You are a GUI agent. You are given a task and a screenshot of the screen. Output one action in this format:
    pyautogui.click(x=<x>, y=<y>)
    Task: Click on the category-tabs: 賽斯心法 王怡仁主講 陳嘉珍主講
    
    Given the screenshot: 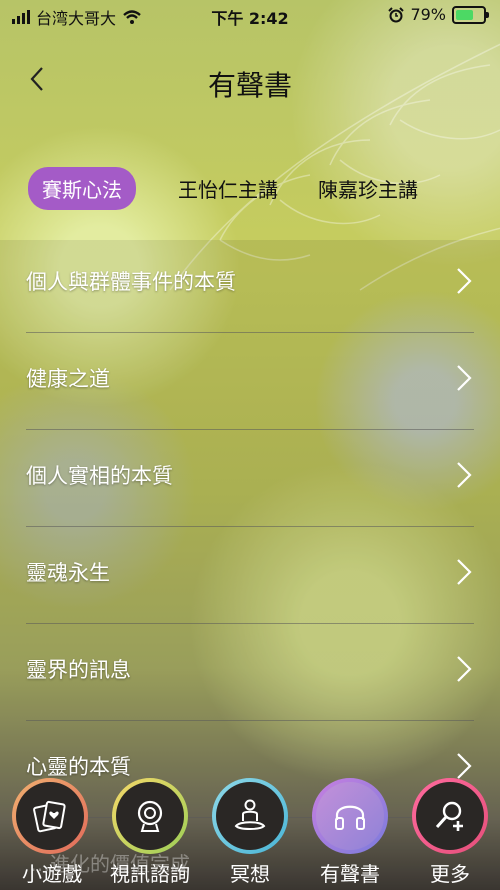 What is the action you would take?
    pyautogui.click(x=264, y=188)
    